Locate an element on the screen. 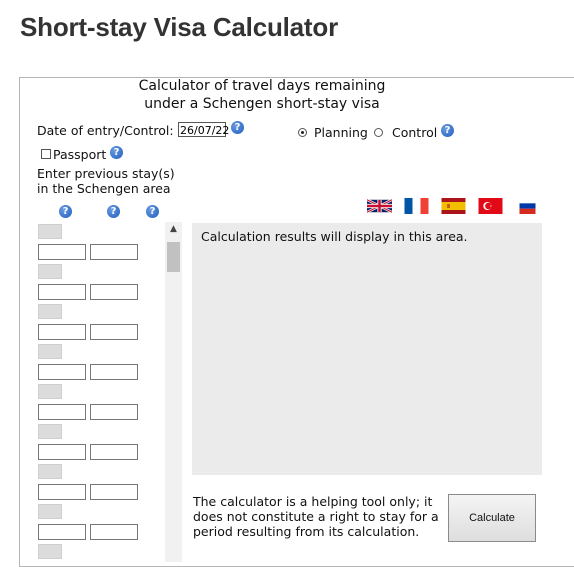 The height and width of the screenshot is (567, 574). planning-label: Planning is located at coordinates (341, 132).